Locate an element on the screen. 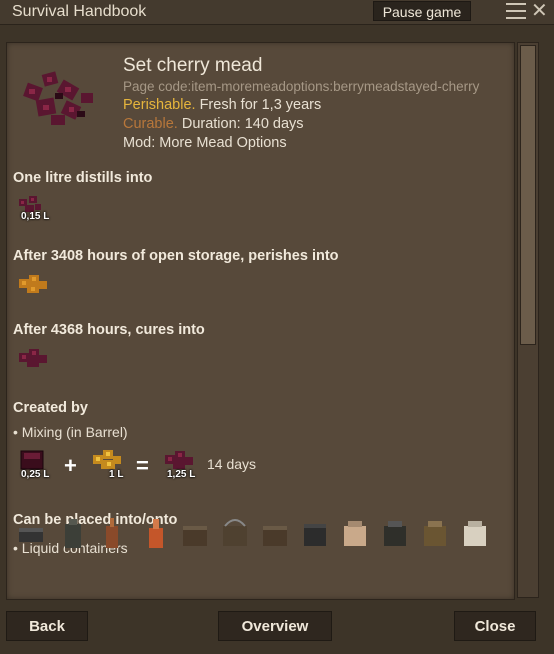 The height and width of the screenshot is (654, 554). scroll-thumb is located at coordinates (528, 195).